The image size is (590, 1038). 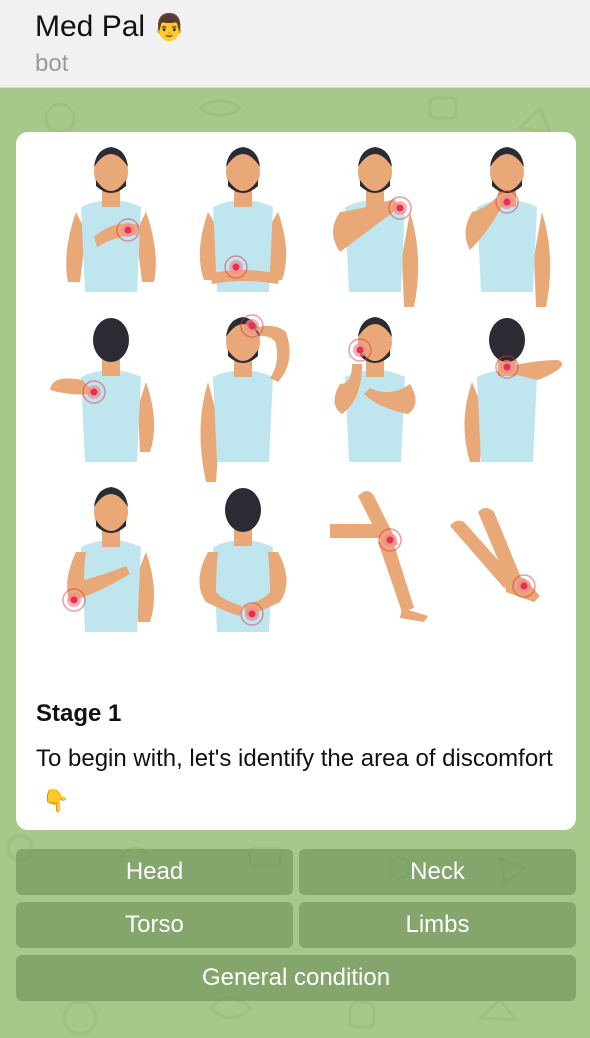 What do you see at coordinates (513, 390) in the screenshot?
I see `figure-neck-pain` at bounding box center [513, 390].